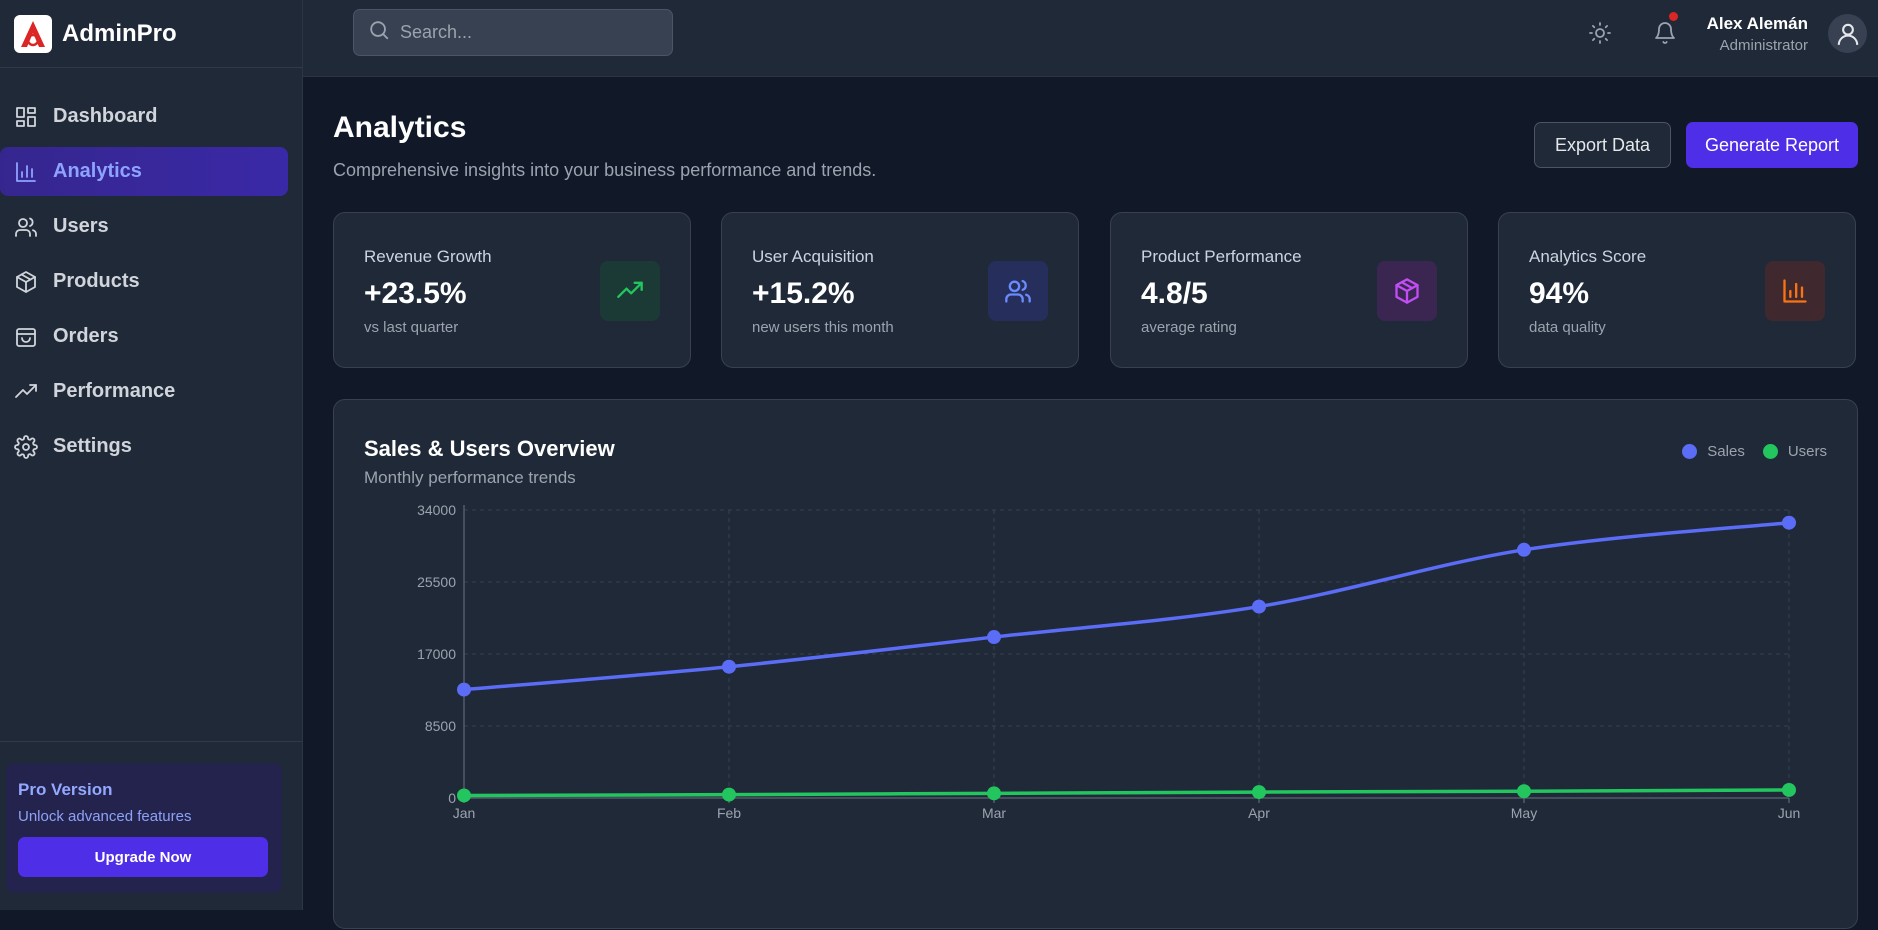  I want to click on stat-card-analytics-score: Analytics Score 94% data quality, so click(1677, 290).